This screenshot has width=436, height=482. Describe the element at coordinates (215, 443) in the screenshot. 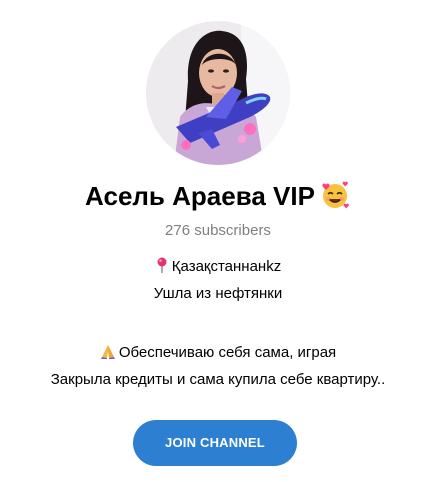

I see `join-channel-button: JOIN CHANNEL` at that location.